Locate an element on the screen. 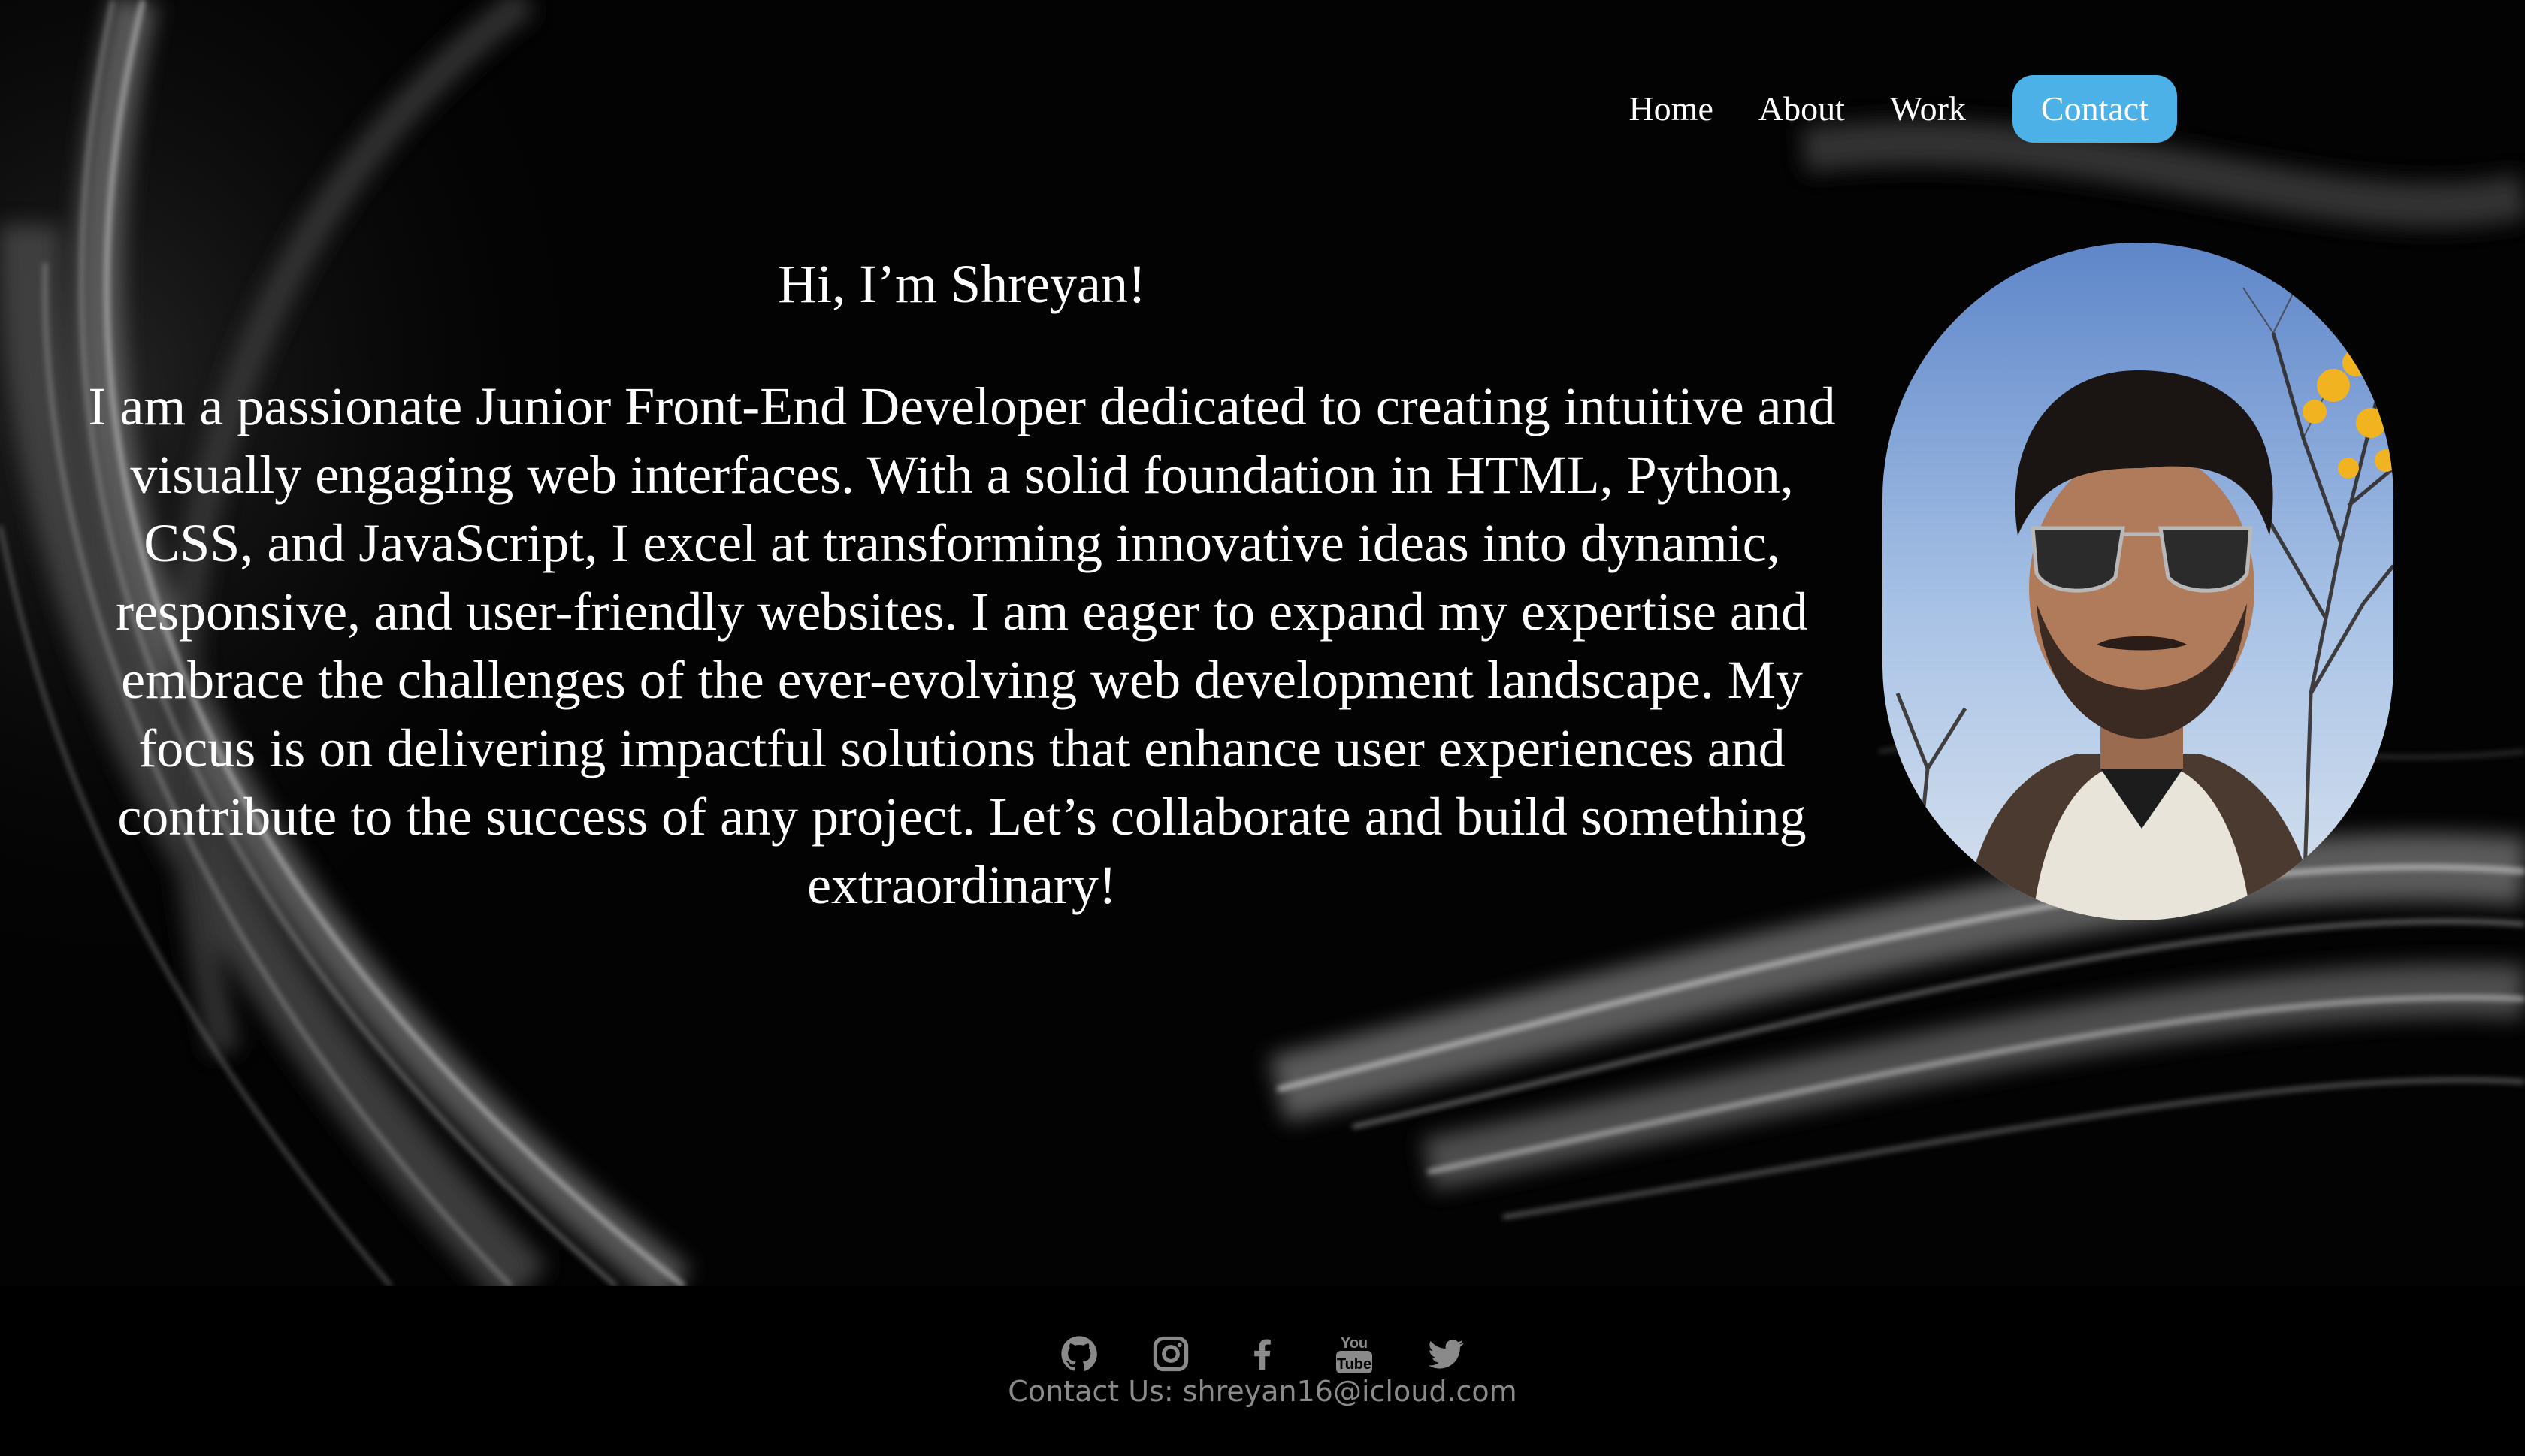 The height and width of the screenshot is (1456, 2525). profile-photo is located at coordinates (2137, 581).